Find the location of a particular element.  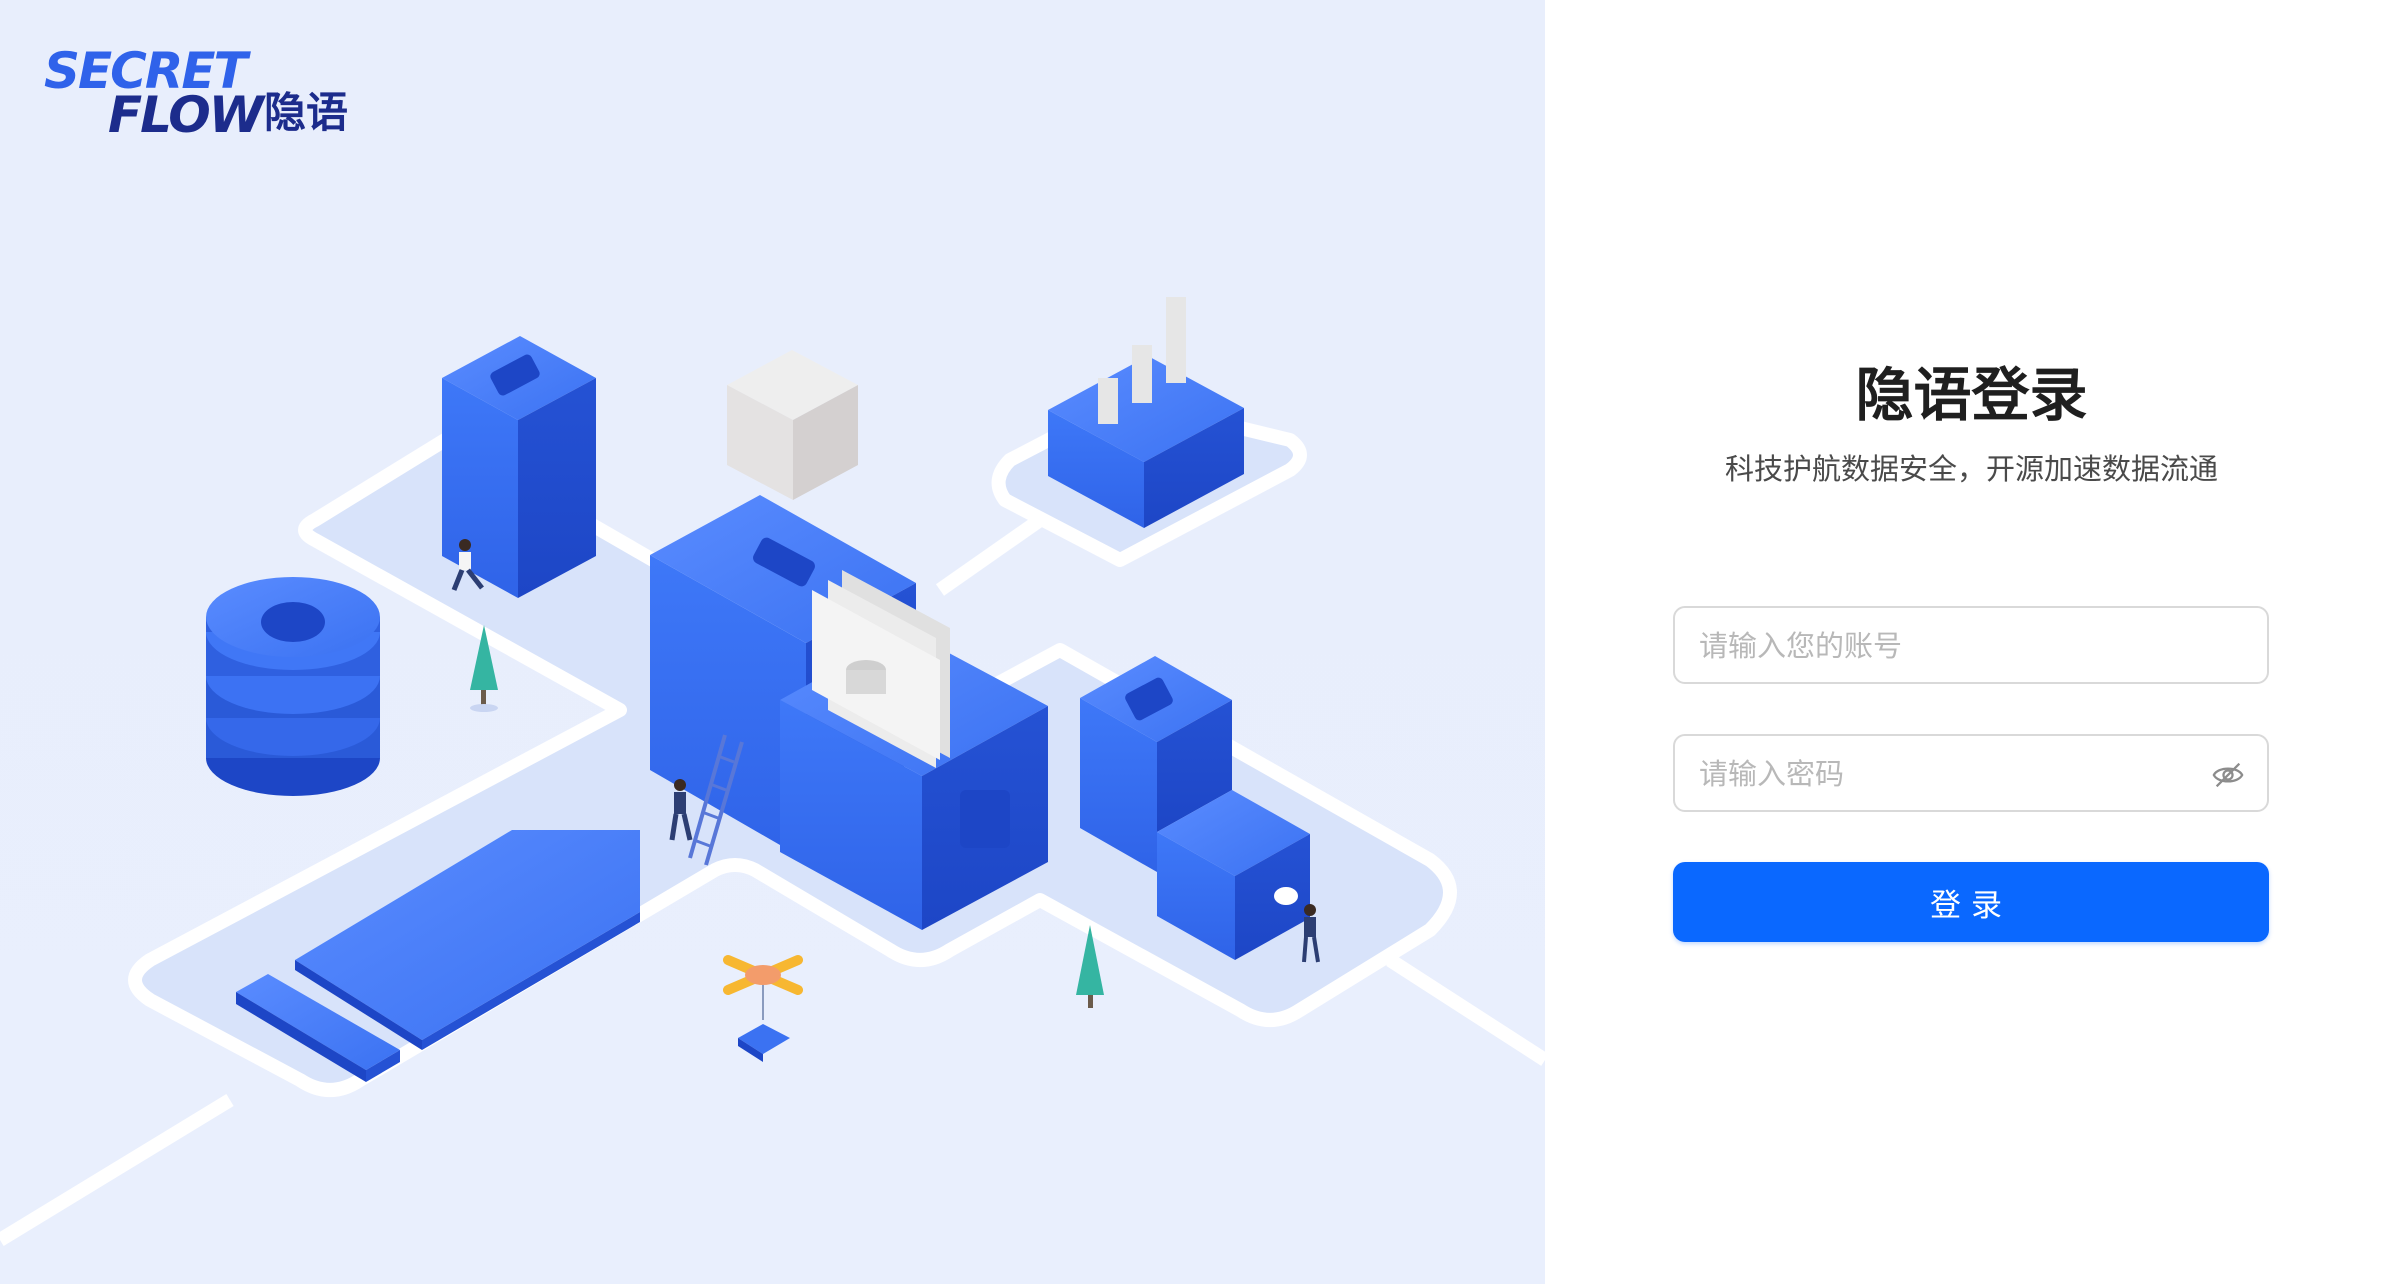

eye-off-icon is located at coordinates (2228, 775).